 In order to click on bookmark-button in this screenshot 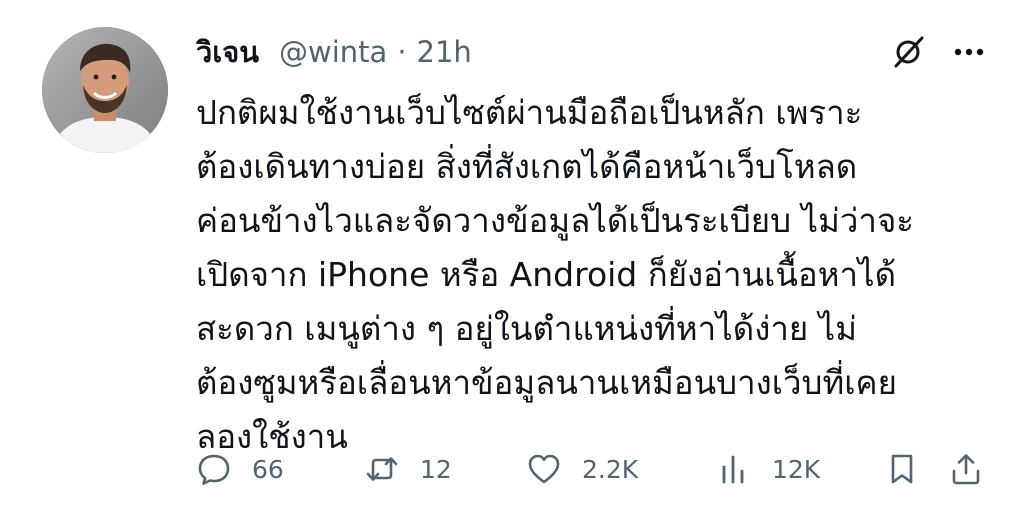, I will do `click(902, 469)`.